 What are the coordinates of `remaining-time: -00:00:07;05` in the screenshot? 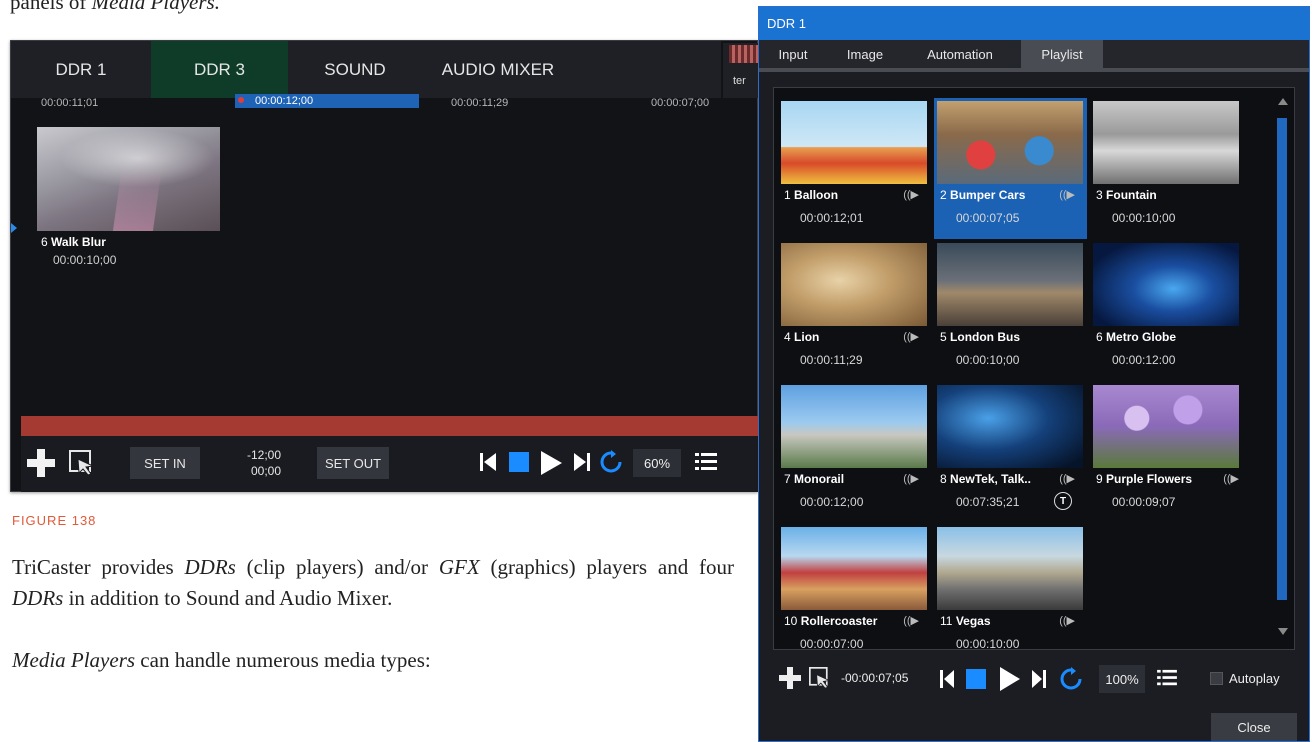 It's located at (875, 678).